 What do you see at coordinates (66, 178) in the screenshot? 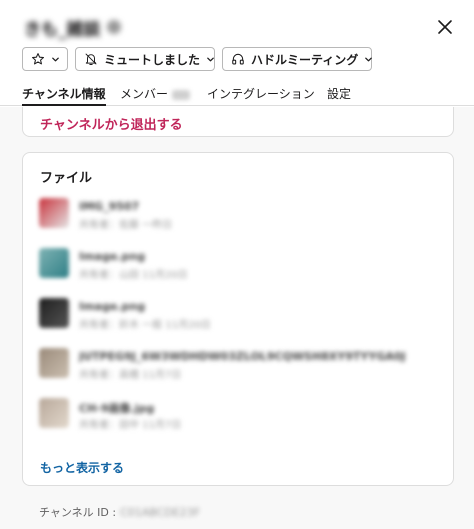
I see `files-section-title: ファイル` at bounding box center [66, 178].